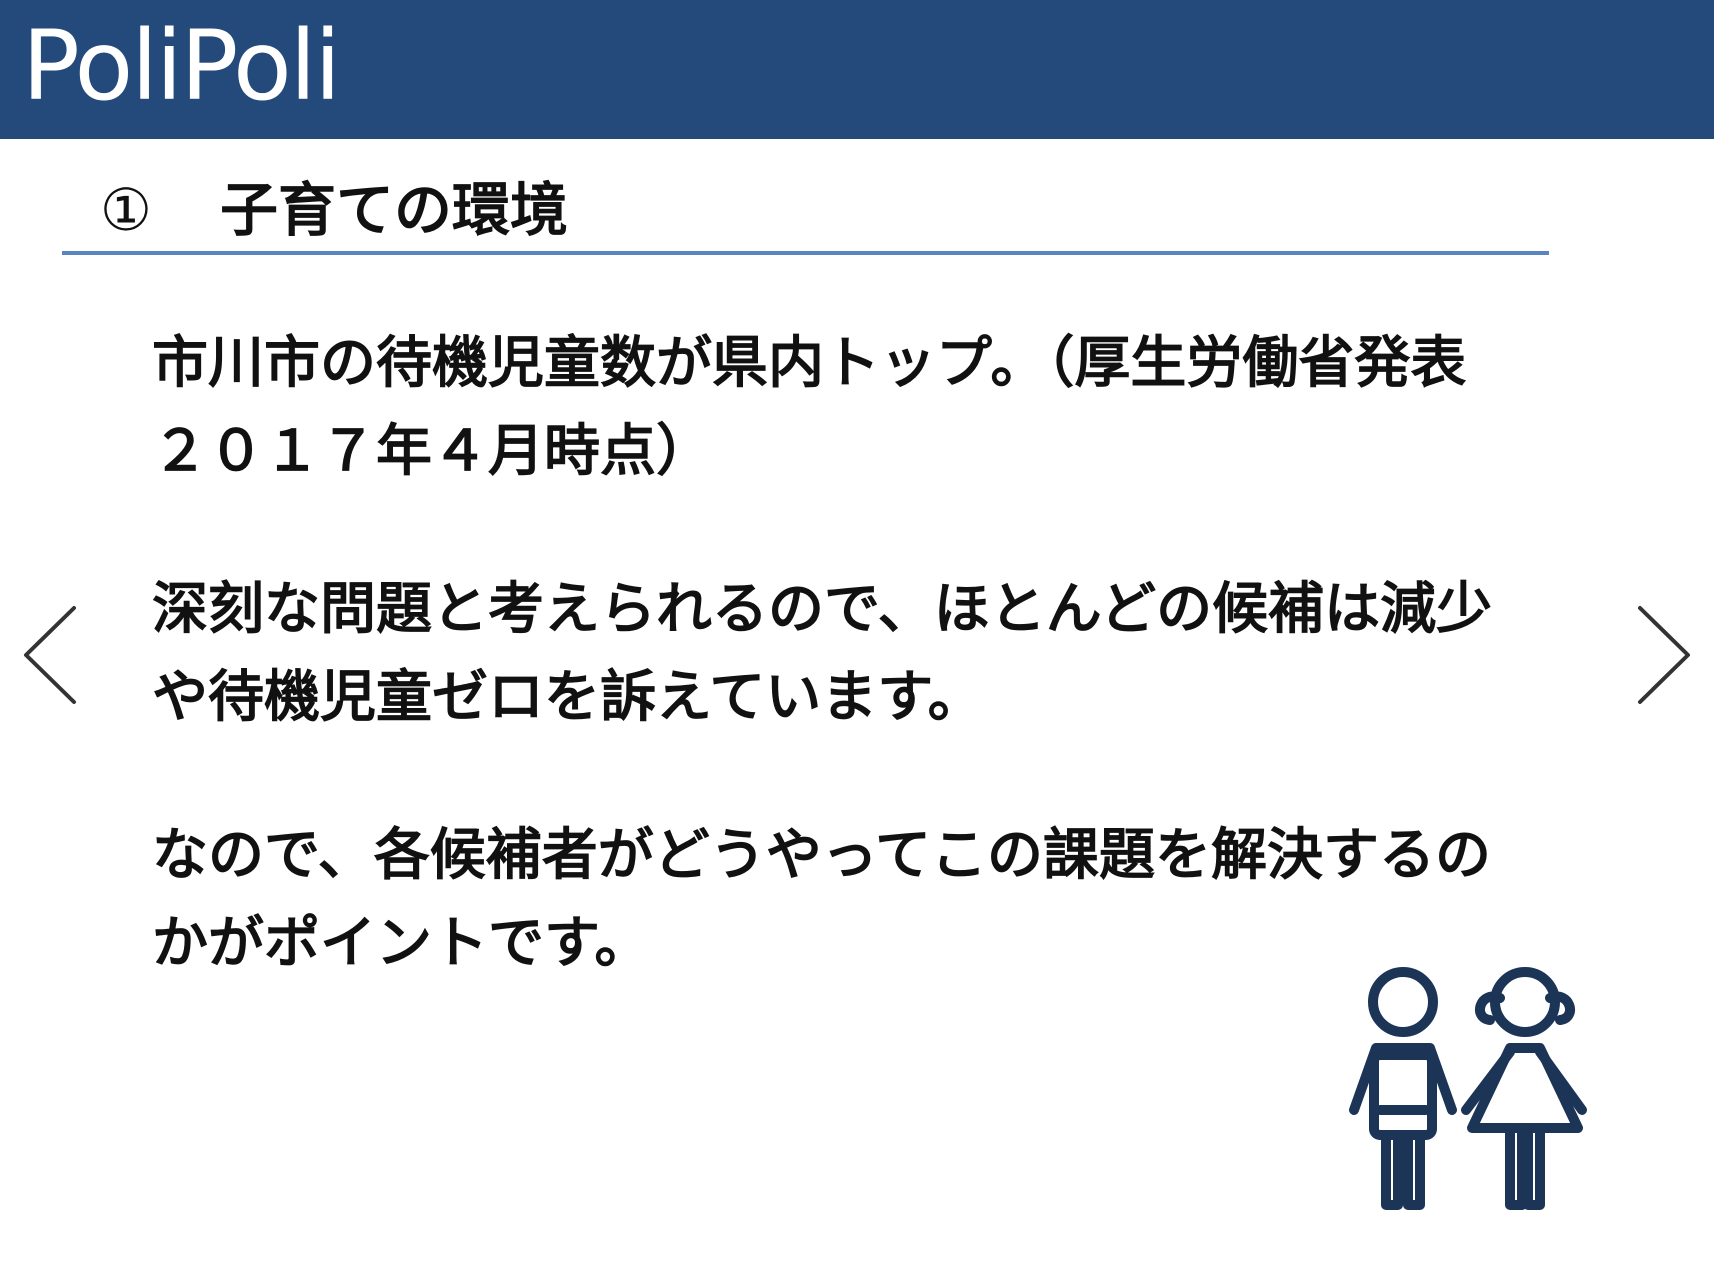 The image size is (1714, 1278). Describe the element at coordinates (862, 408) in the screenshot. I see `paragraph-waitlist: 市川市の待機児童数が県内トップ。（厚生労働省発表 ２０１７年４月時点）` at that location.